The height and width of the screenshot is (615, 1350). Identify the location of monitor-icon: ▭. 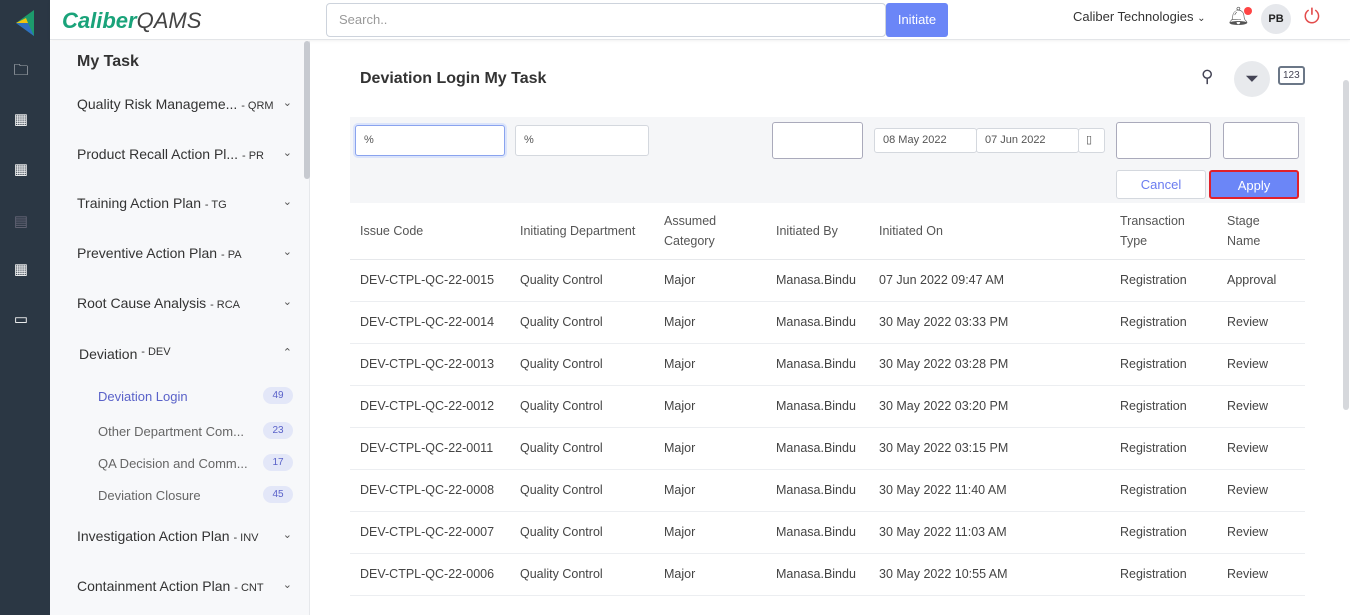
(21, 319).